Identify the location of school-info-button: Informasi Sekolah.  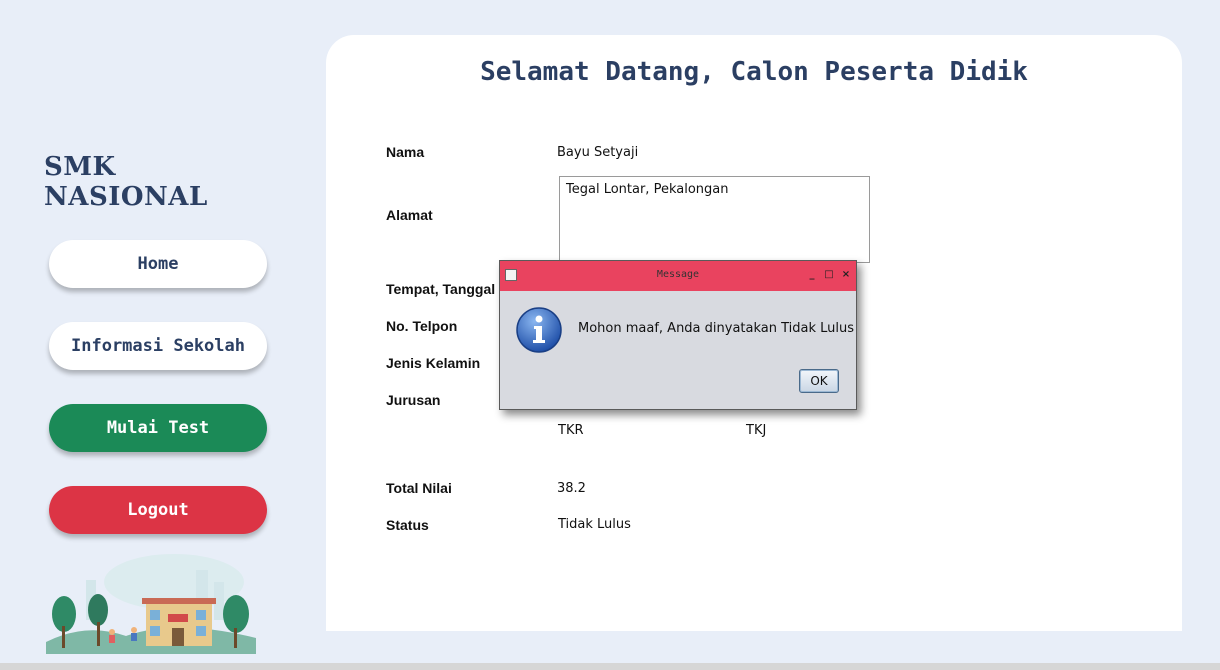
(158, 346).